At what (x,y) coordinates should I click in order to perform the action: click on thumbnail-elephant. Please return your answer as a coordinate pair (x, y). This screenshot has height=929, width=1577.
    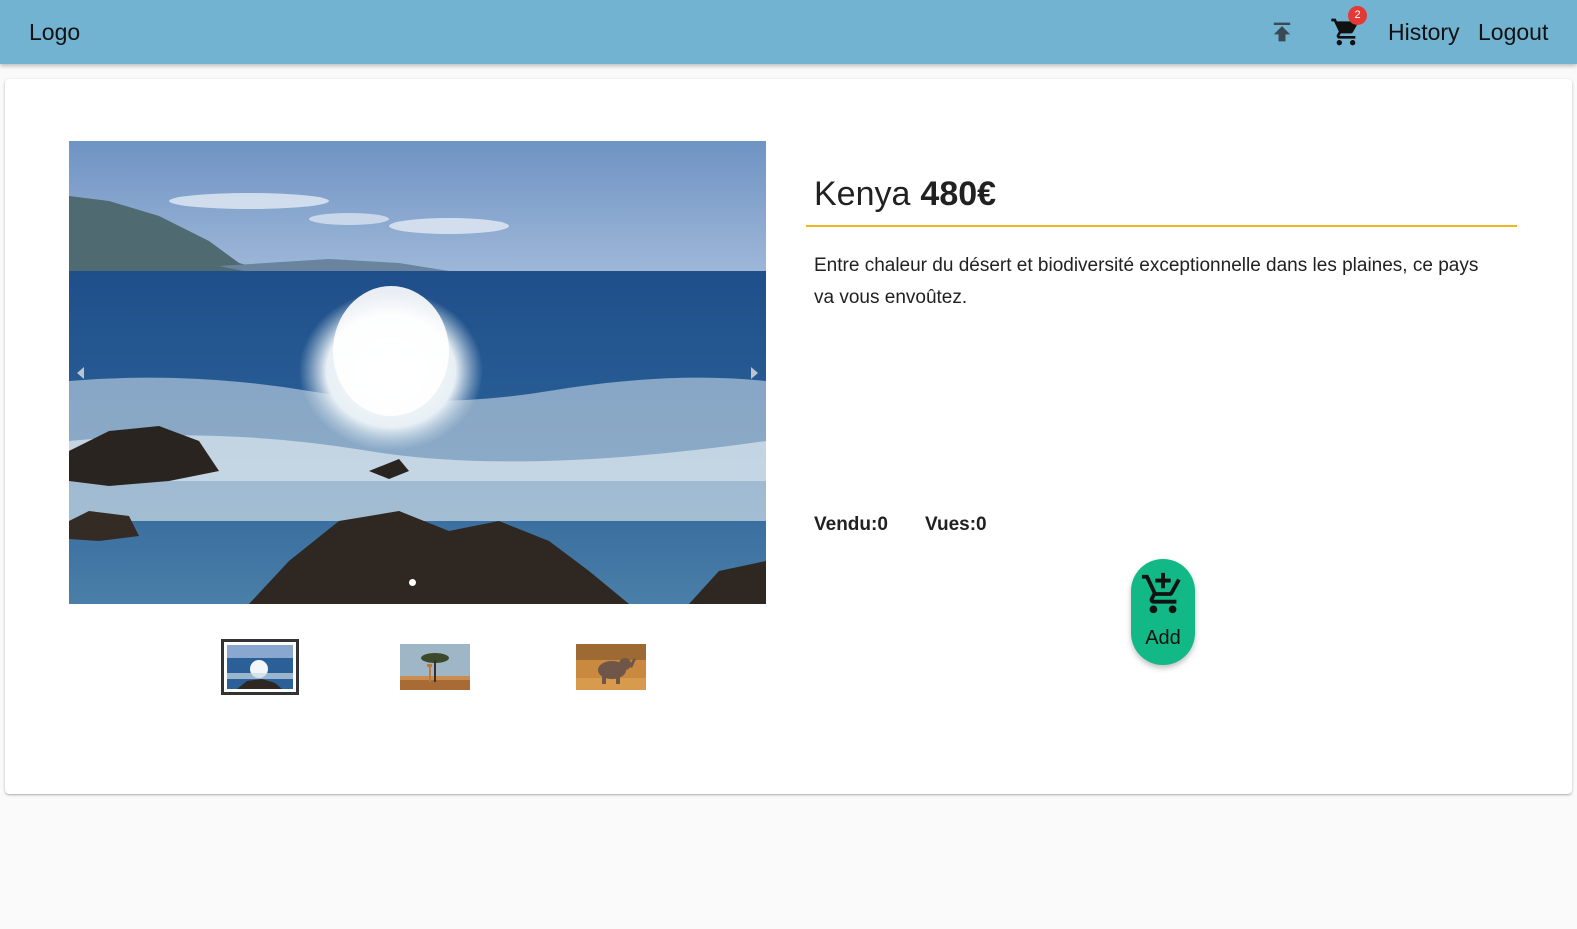
    Looking at the image, I should click on (611, 667).